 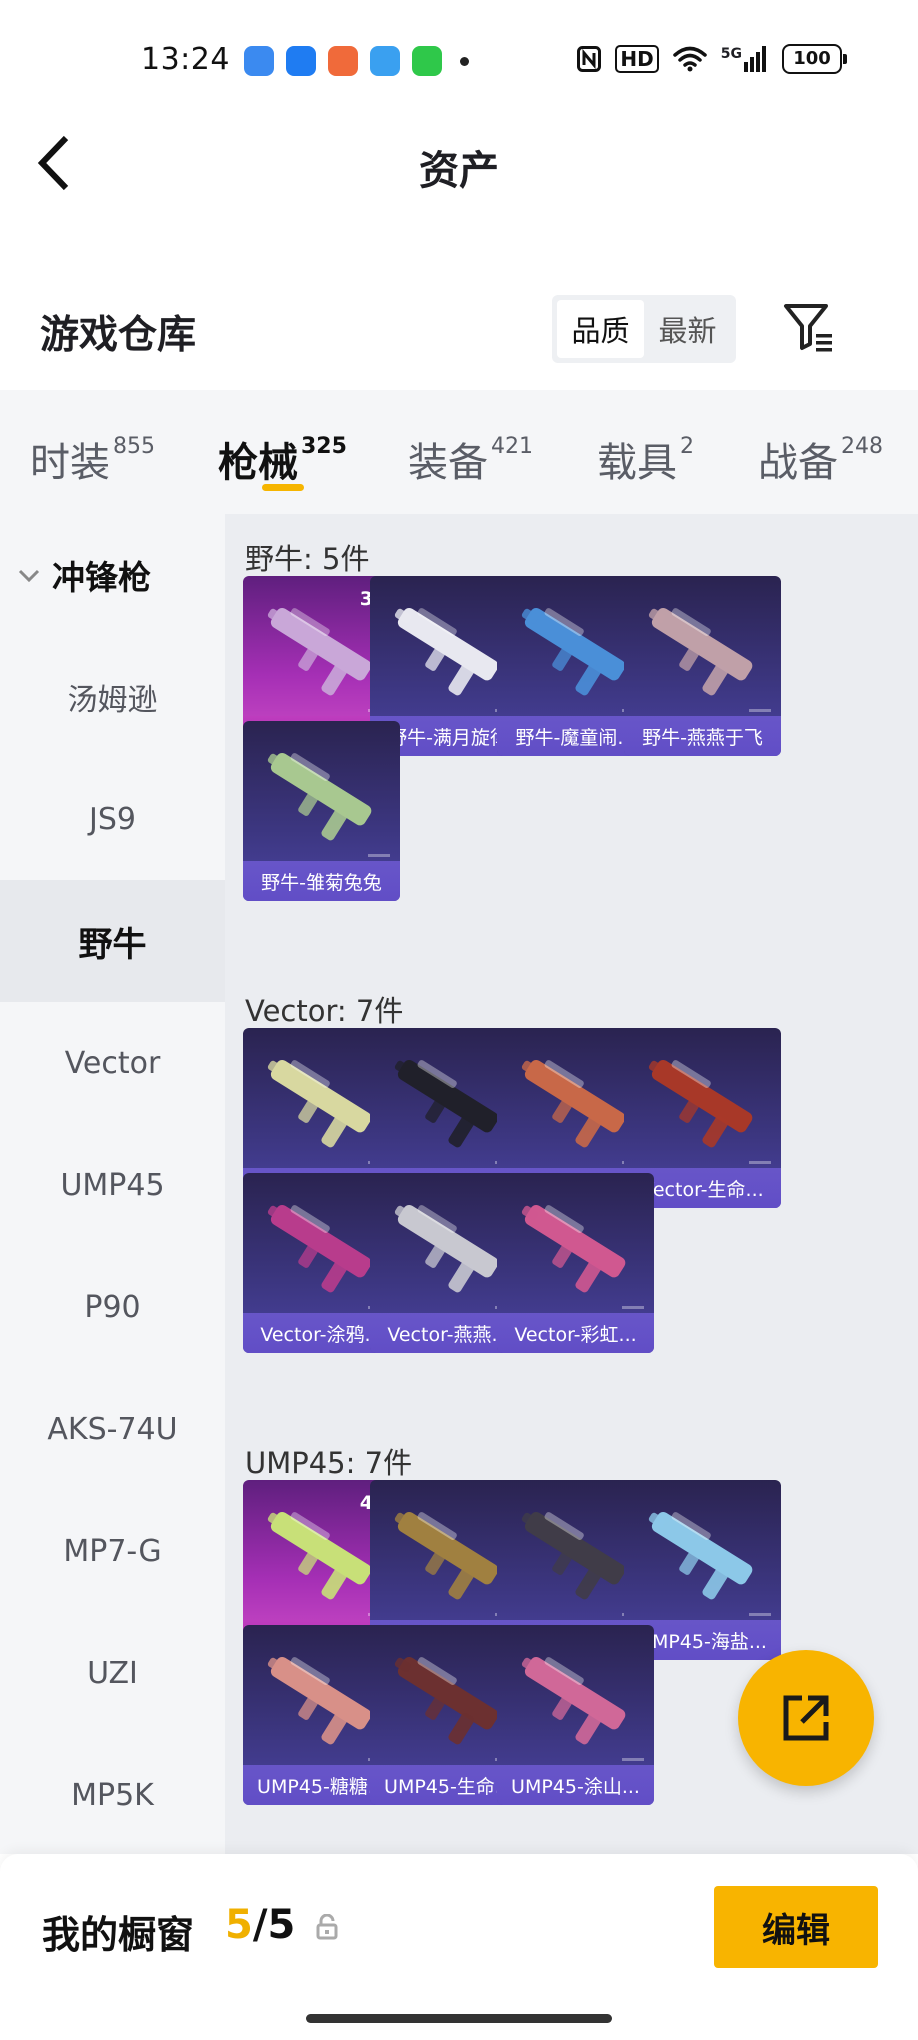 I want to click on tab-count: 855, so click(x=134, y=446).